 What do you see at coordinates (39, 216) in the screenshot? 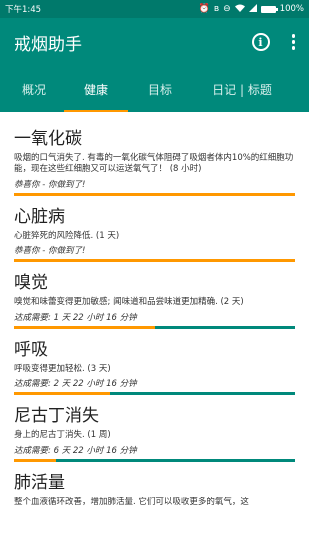
I see `card-title: 心脏病` at bounding box center [39, 216].